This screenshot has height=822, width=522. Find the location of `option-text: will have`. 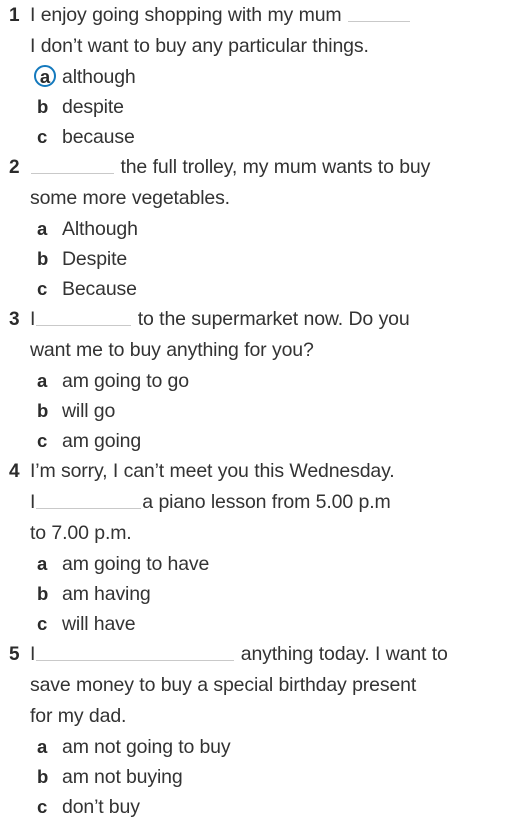

option-text: will have is located at coordinates (99, 624).